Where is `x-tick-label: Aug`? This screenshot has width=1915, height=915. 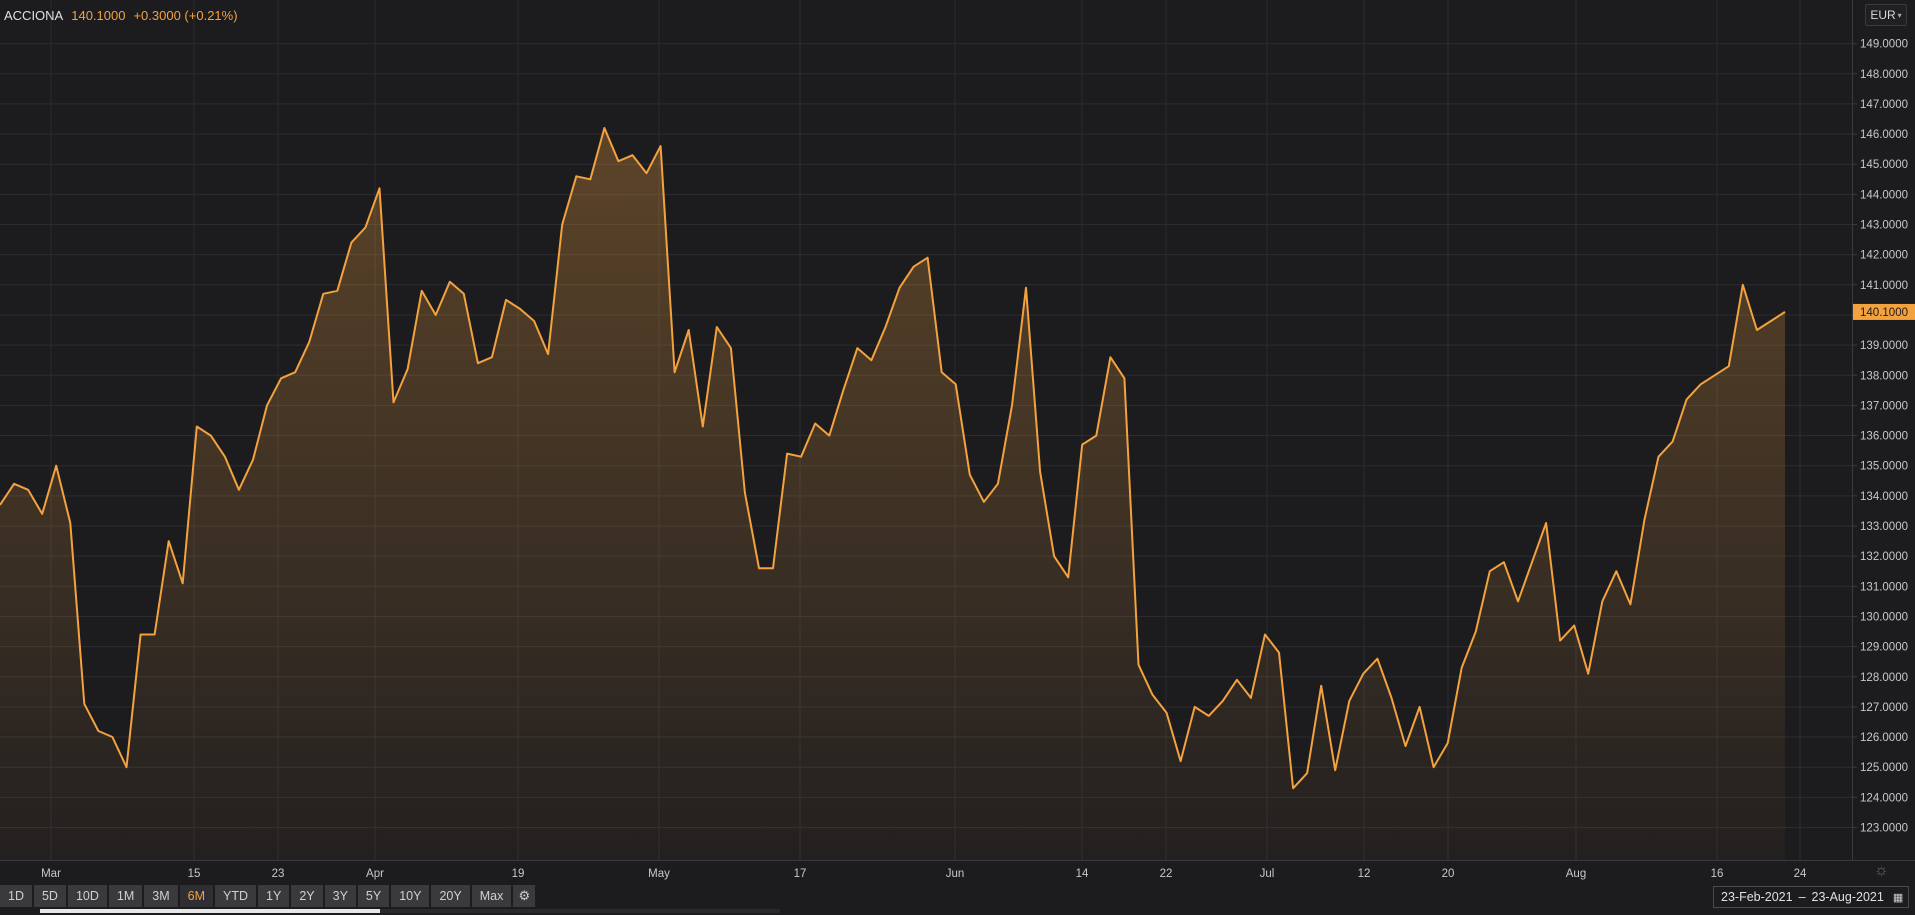 x-tick-label: Aug is located at coordinates (1576, 874).